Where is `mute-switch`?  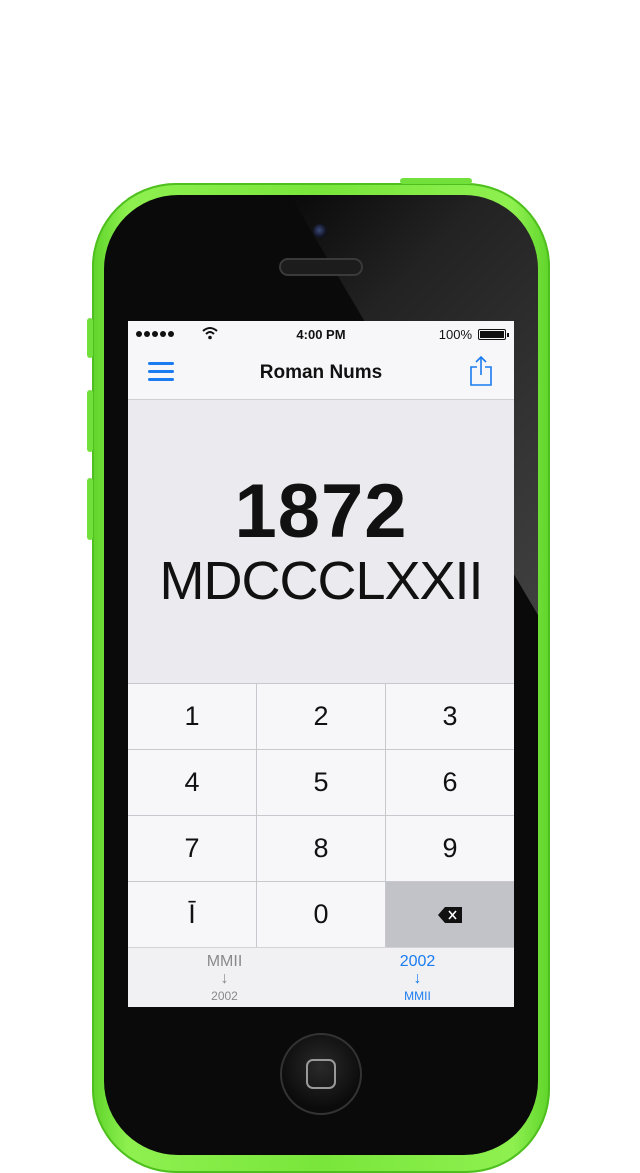 mute-switch is located at coordinates (90, 338).